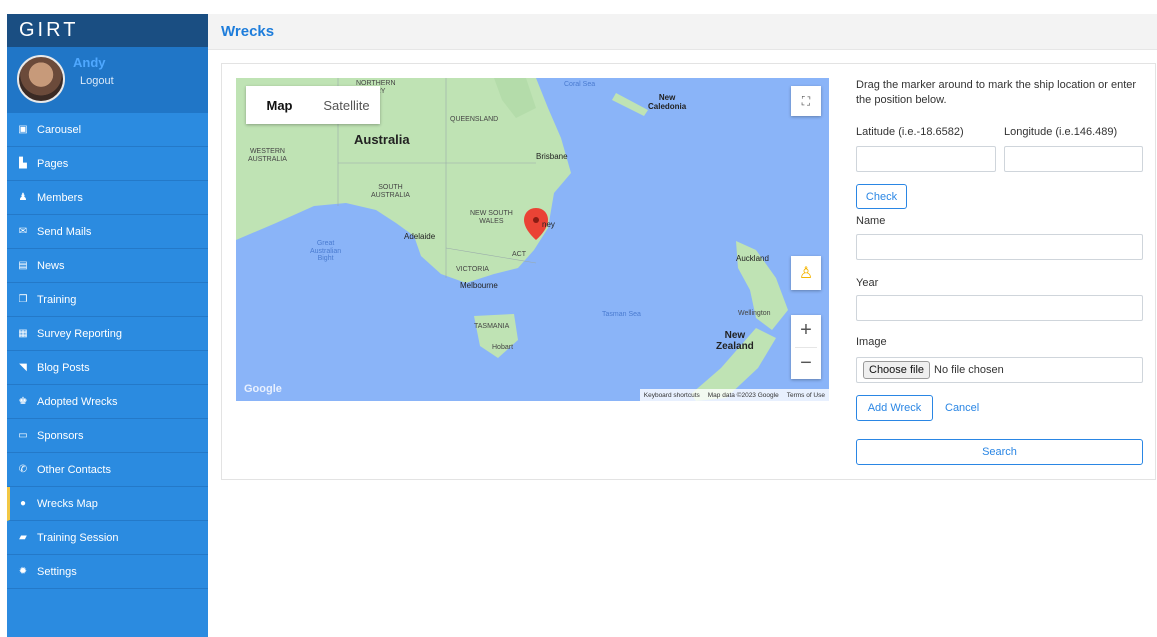 The height and width of the screenshot is (637, 1157). What do you see at coordinates (23, 367) in the screenshot?
I see `rss-icon: ◥` at bounding box center [23, 367].